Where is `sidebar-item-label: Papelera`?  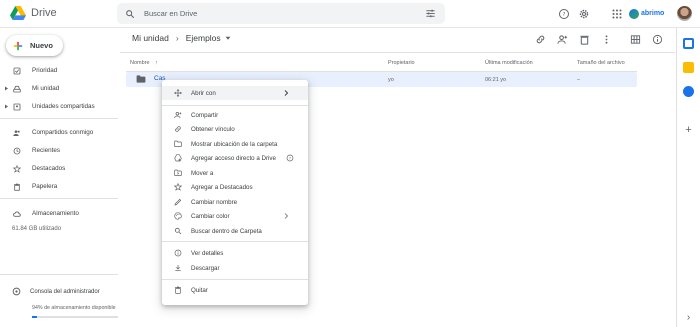 sidebar-item-label: Papelera is located at coordinates (45, 186).